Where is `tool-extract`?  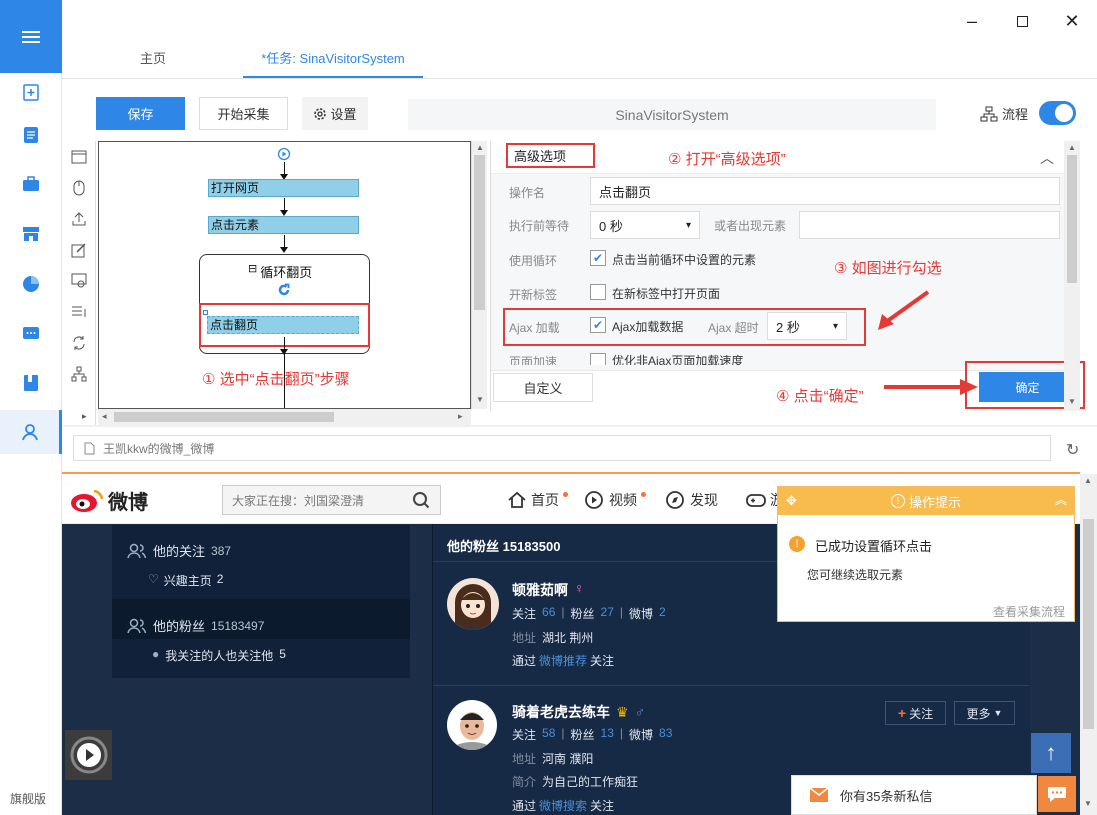 tool-extract is located at coordinates (79, 219).